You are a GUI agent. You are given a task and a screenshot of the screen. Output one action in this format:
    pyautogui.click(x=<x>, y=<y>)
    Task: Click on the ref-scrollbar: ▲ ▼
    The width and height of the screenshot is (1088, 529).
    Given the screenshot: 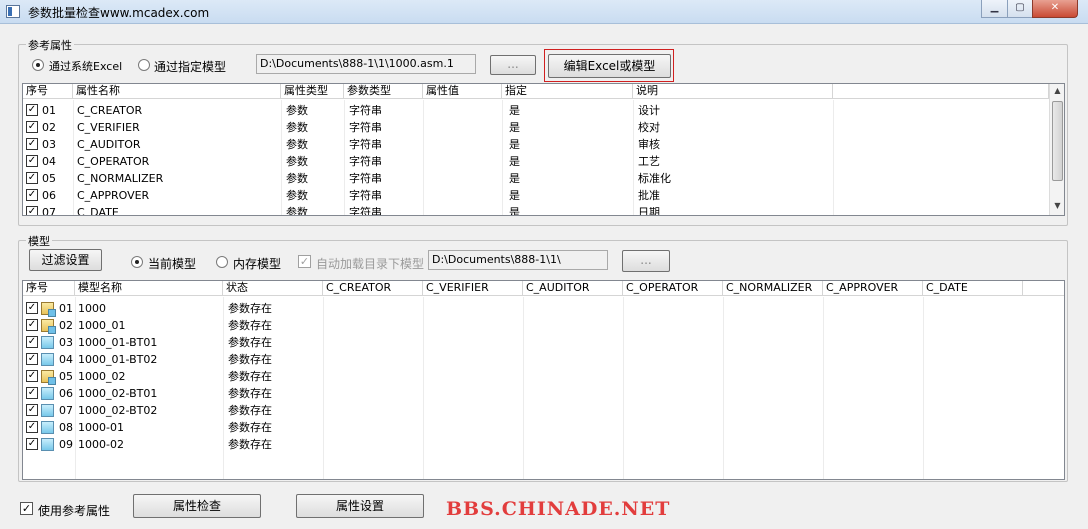 What is the action you would take?
    pyautogui.click(x=1056, y=149)
    